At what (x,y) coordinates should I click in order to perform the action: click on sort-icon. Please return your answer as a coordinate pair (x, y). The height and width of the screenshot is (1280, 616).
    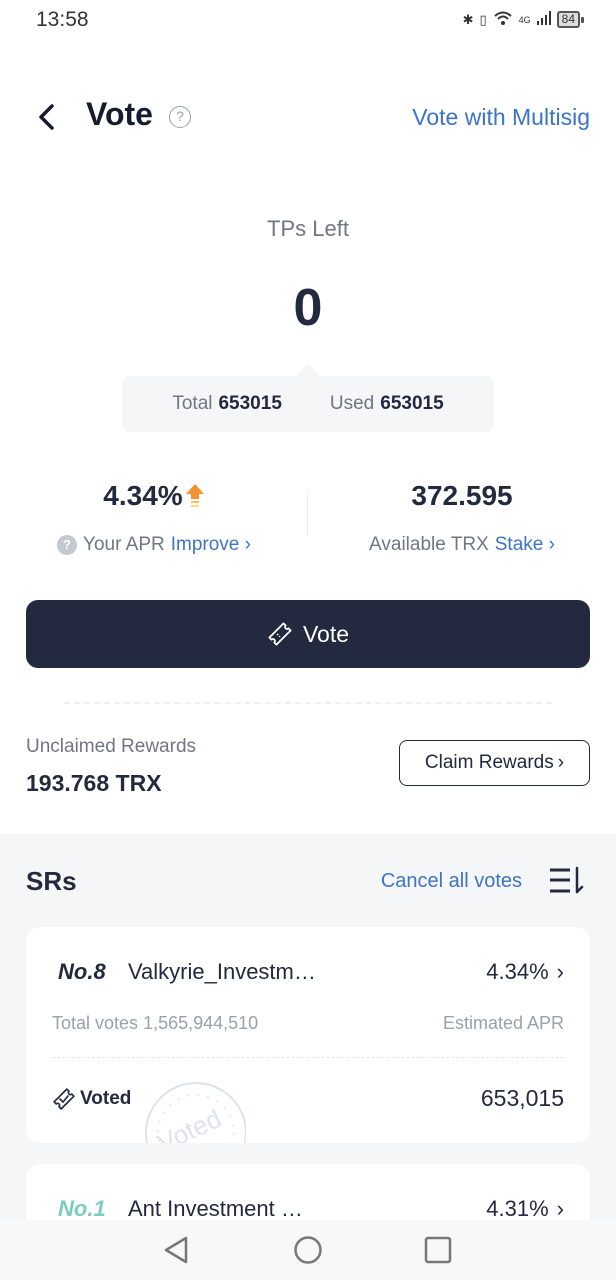
    Looking at the image, I should click on (566, 881).